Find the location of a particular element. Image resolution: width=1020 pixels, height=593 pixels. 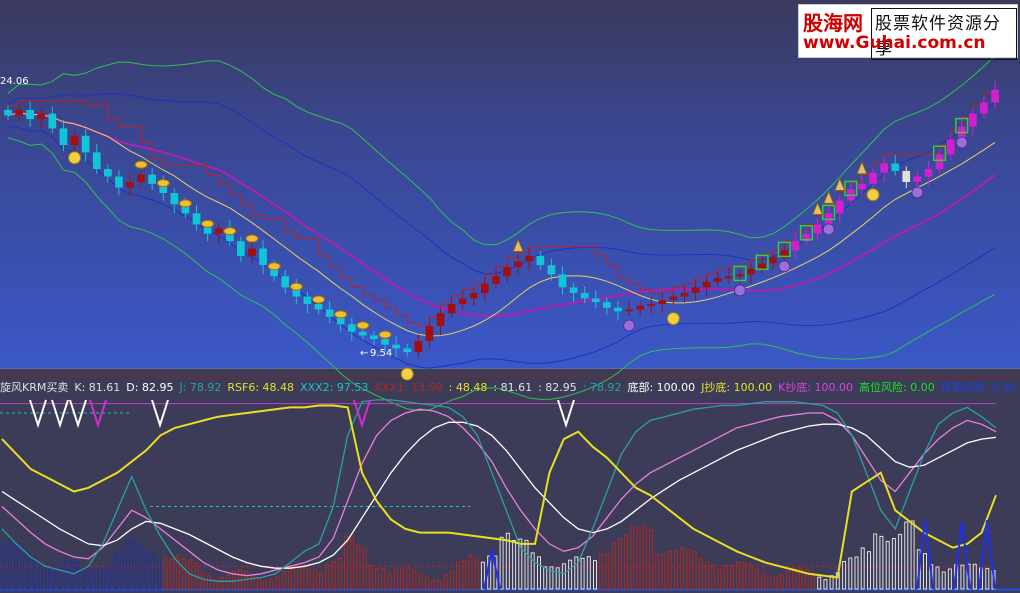

low-arrow-icon: ← is located at coordinates (364, 353).